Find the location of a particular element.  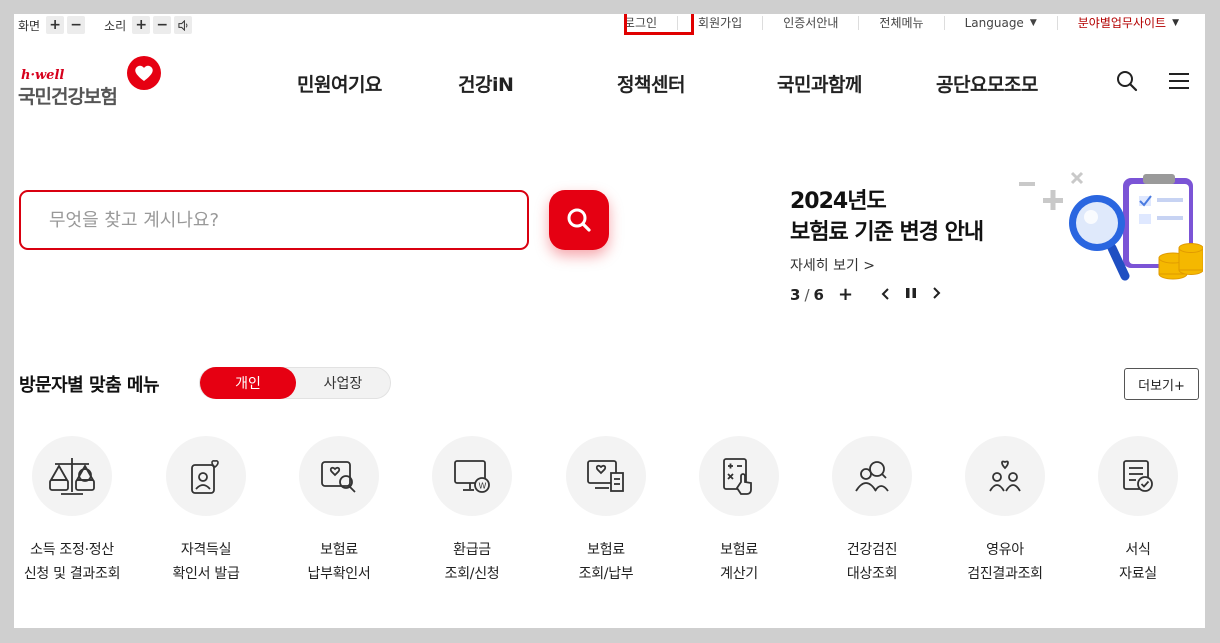

id-card-heart-icon is located at coordinates (206, 476).